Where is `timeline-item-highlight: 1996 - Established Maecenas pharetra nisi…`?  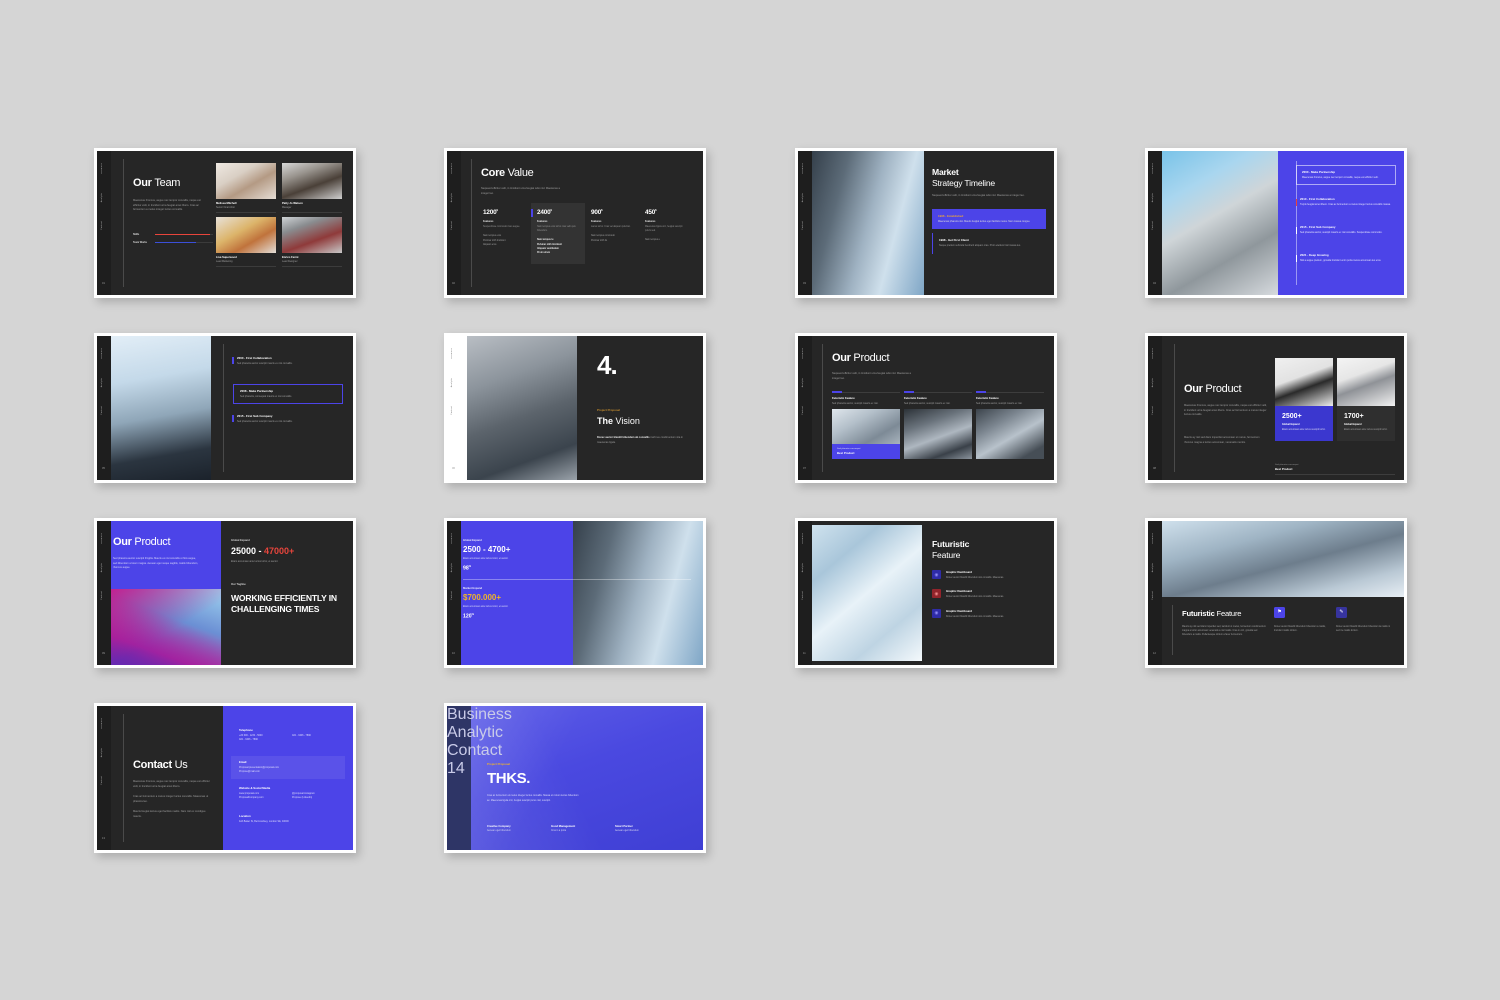
timeline-item-highlight: 1996 - Established Maecenas pharetra nisi… is located at coordinates (989, 219).